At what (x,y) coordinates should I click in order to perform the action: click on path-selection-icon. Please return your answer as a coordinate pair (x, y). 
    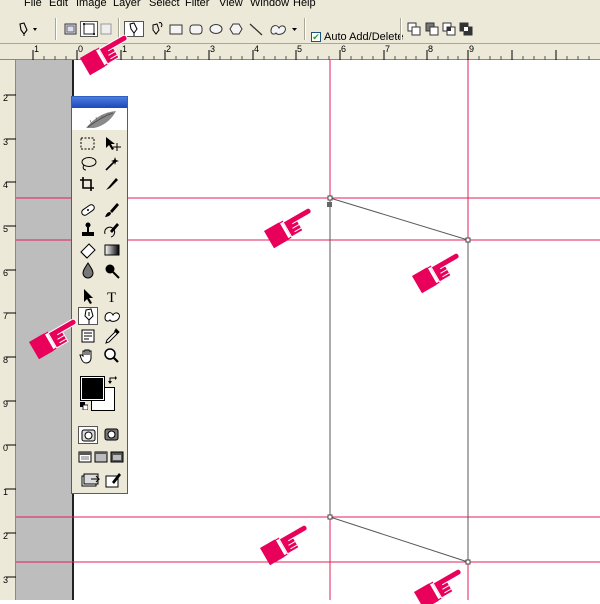
    Looking at the image, I should click on (88, 296).